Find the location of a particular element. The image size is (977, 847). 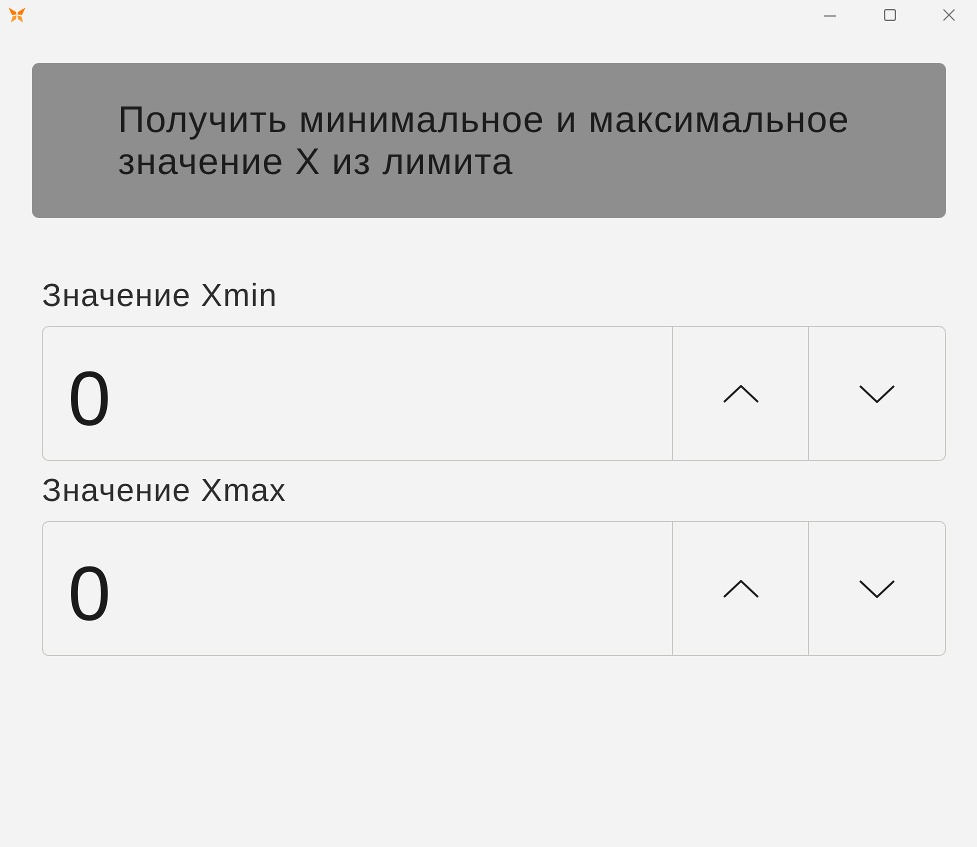

field-label: Значение Xmax is located at coordinates (164, 490).